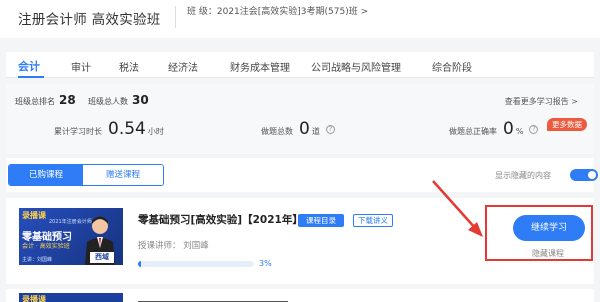 This screenshot has width=600, height=302. What do you see at coordinates (67, 100) in the screenshot?
I see `class-rank-value: 28` at bounding box center [67, 100].